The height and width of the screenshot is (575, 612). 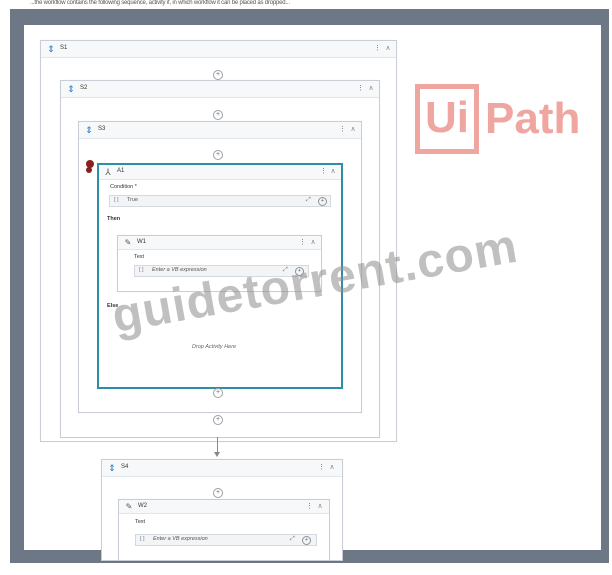 What do you see at coordinates (224, 507) in the screenshot?
I see `write-line-w2-header: ✎ W2 ⋮ ∧` at bounding box center [224, 507].